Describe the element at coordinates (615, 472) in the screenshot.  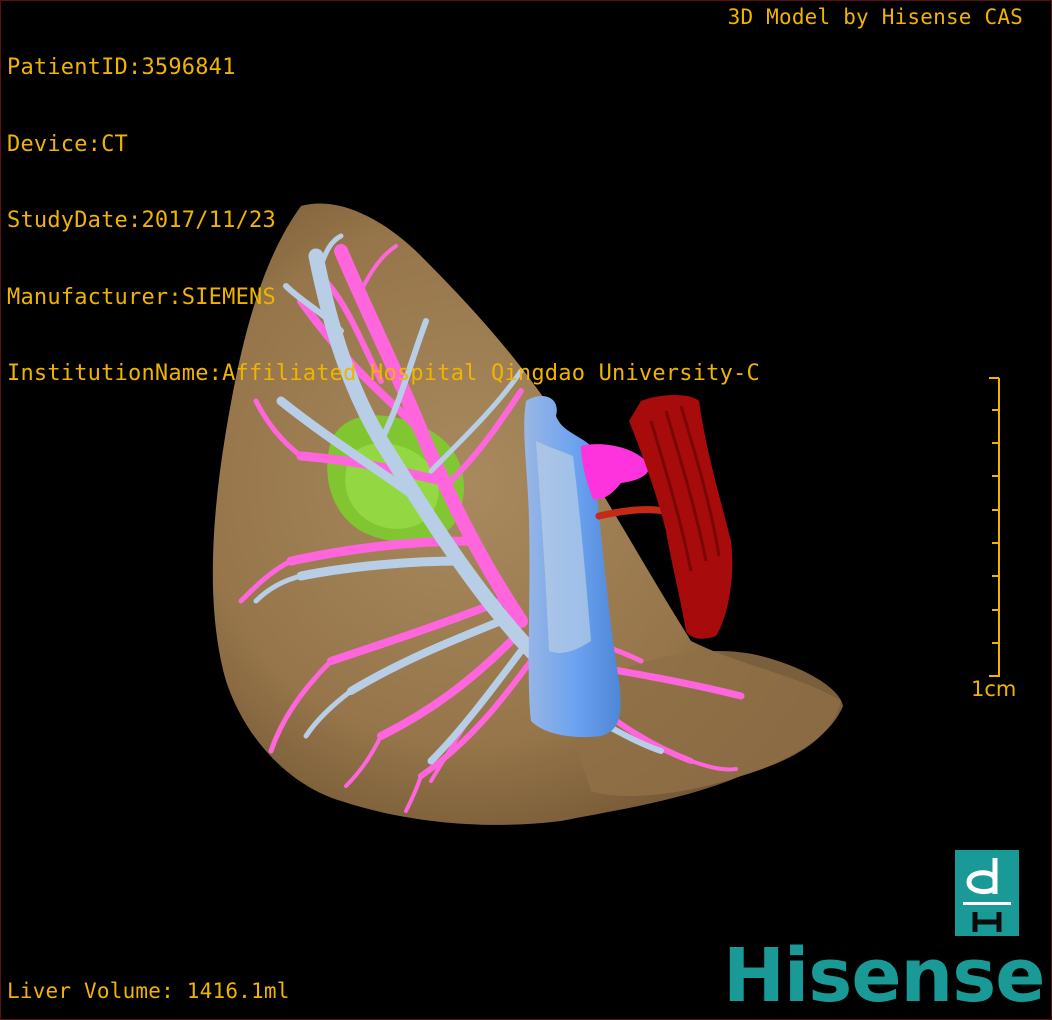
I see `gallbladder-structure` at that location.